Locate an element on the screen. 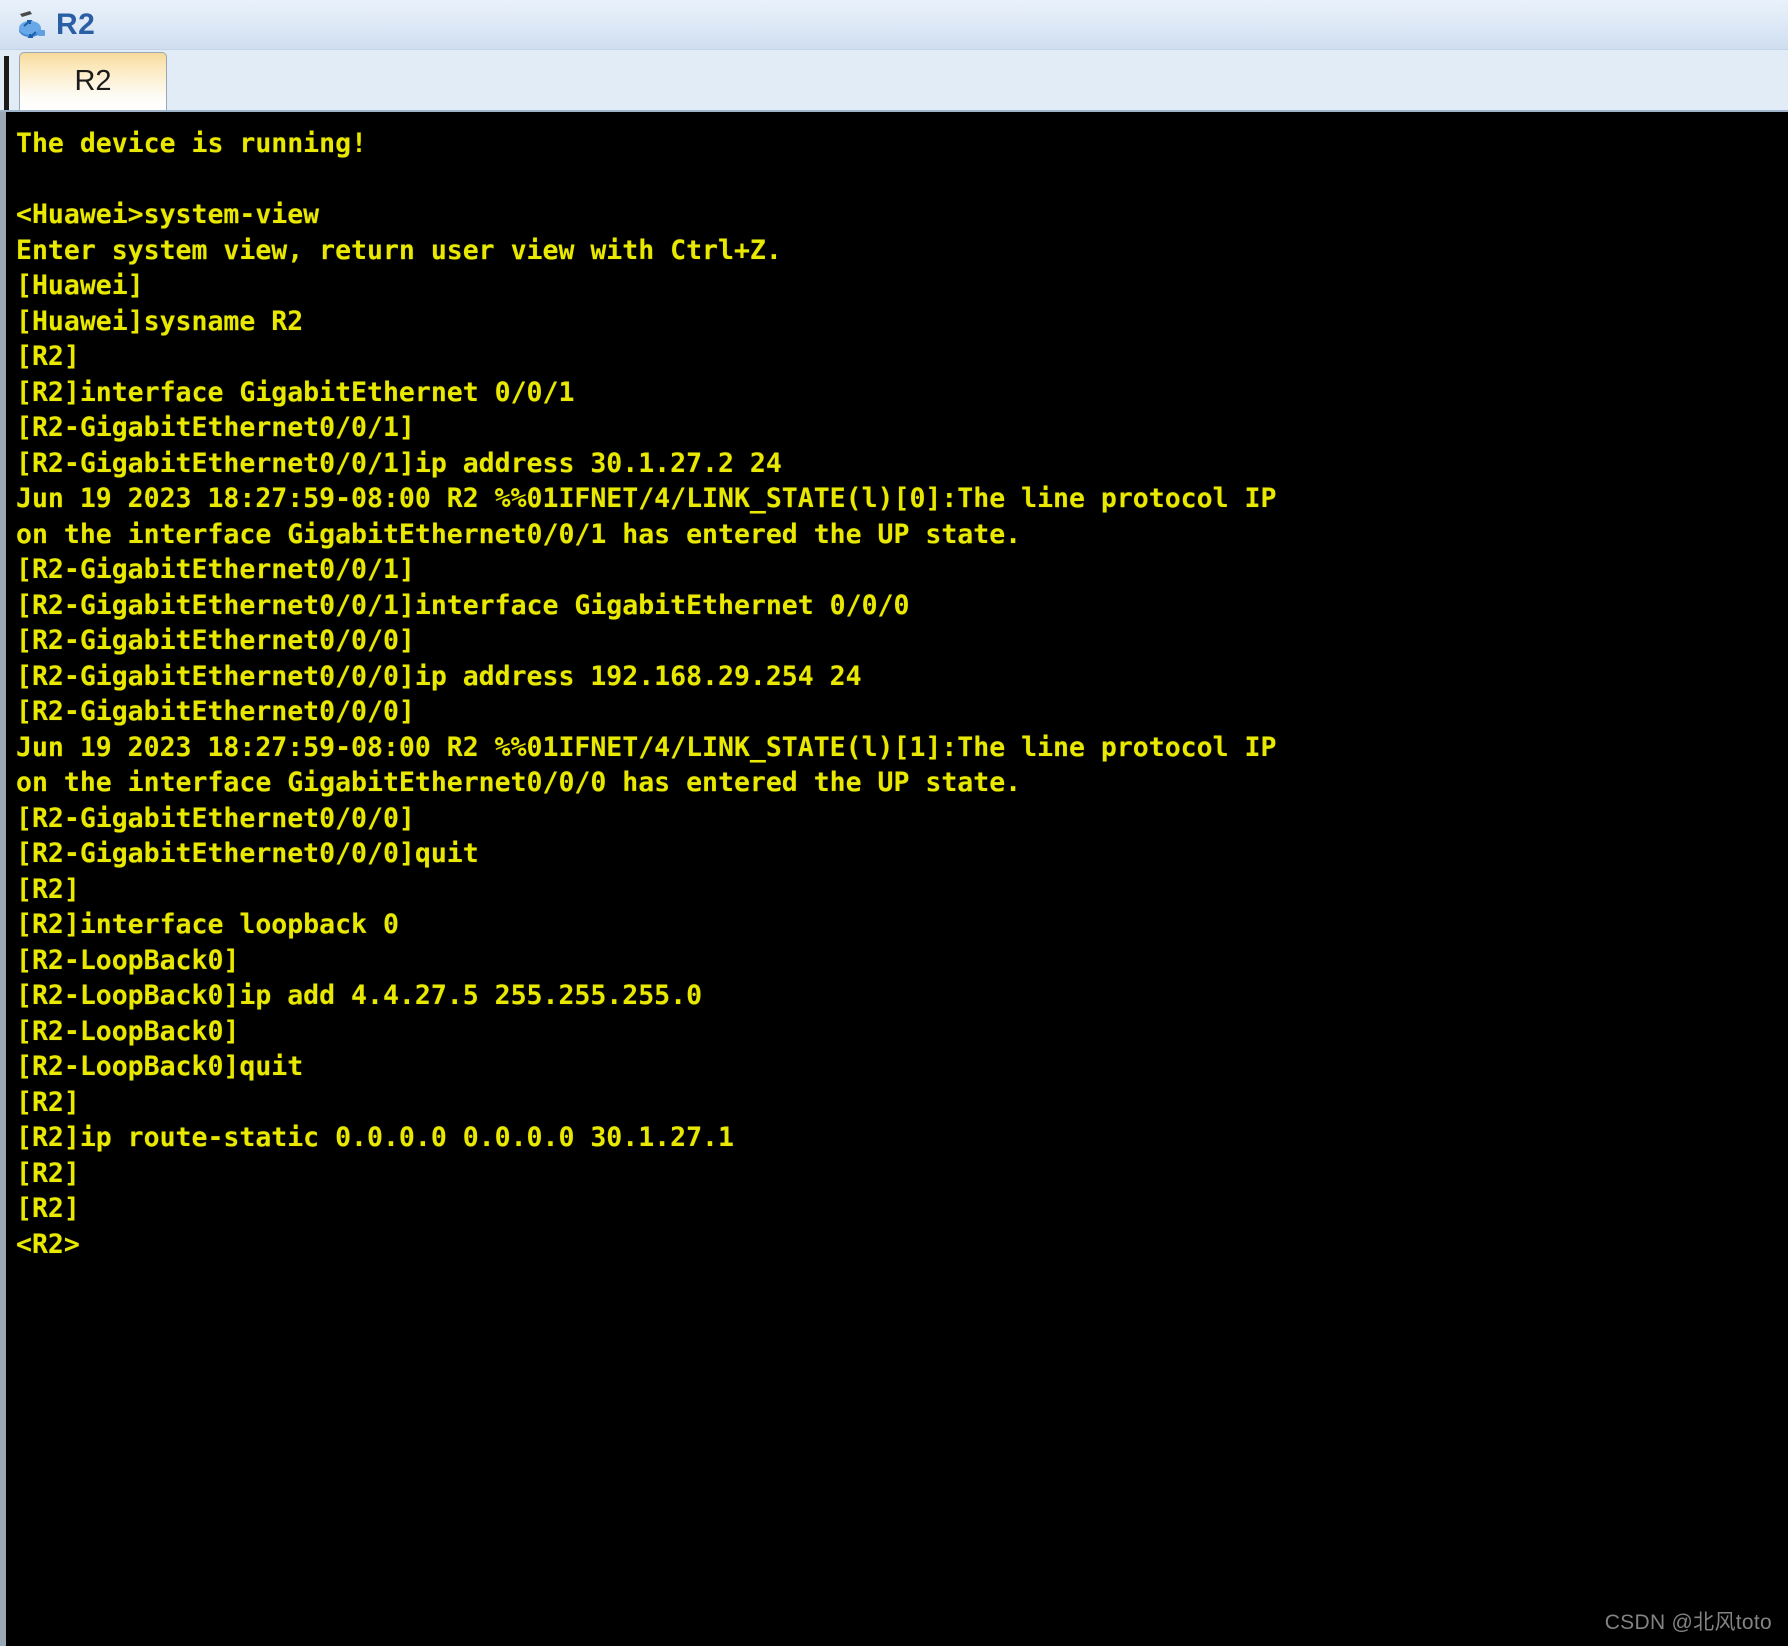 Image resolution: width=1788 pixels, height=1646 pixels. terminal-line: [Huawei] is located at coordinates (80, 285).